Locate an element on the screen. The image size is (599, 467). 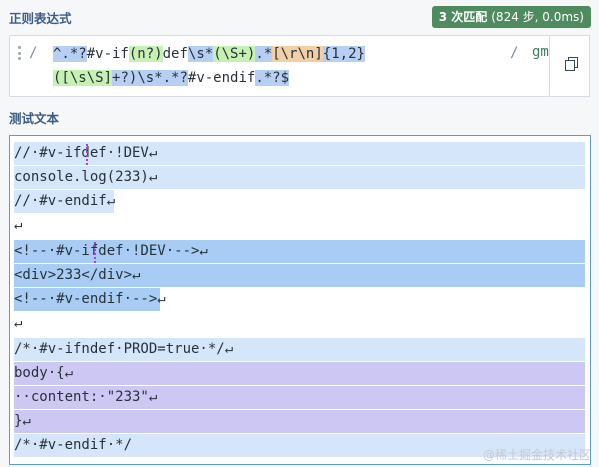
match-count-badge: 3 次匹配 (824 步, 0.0ms) is located at coordinates (511, 17).